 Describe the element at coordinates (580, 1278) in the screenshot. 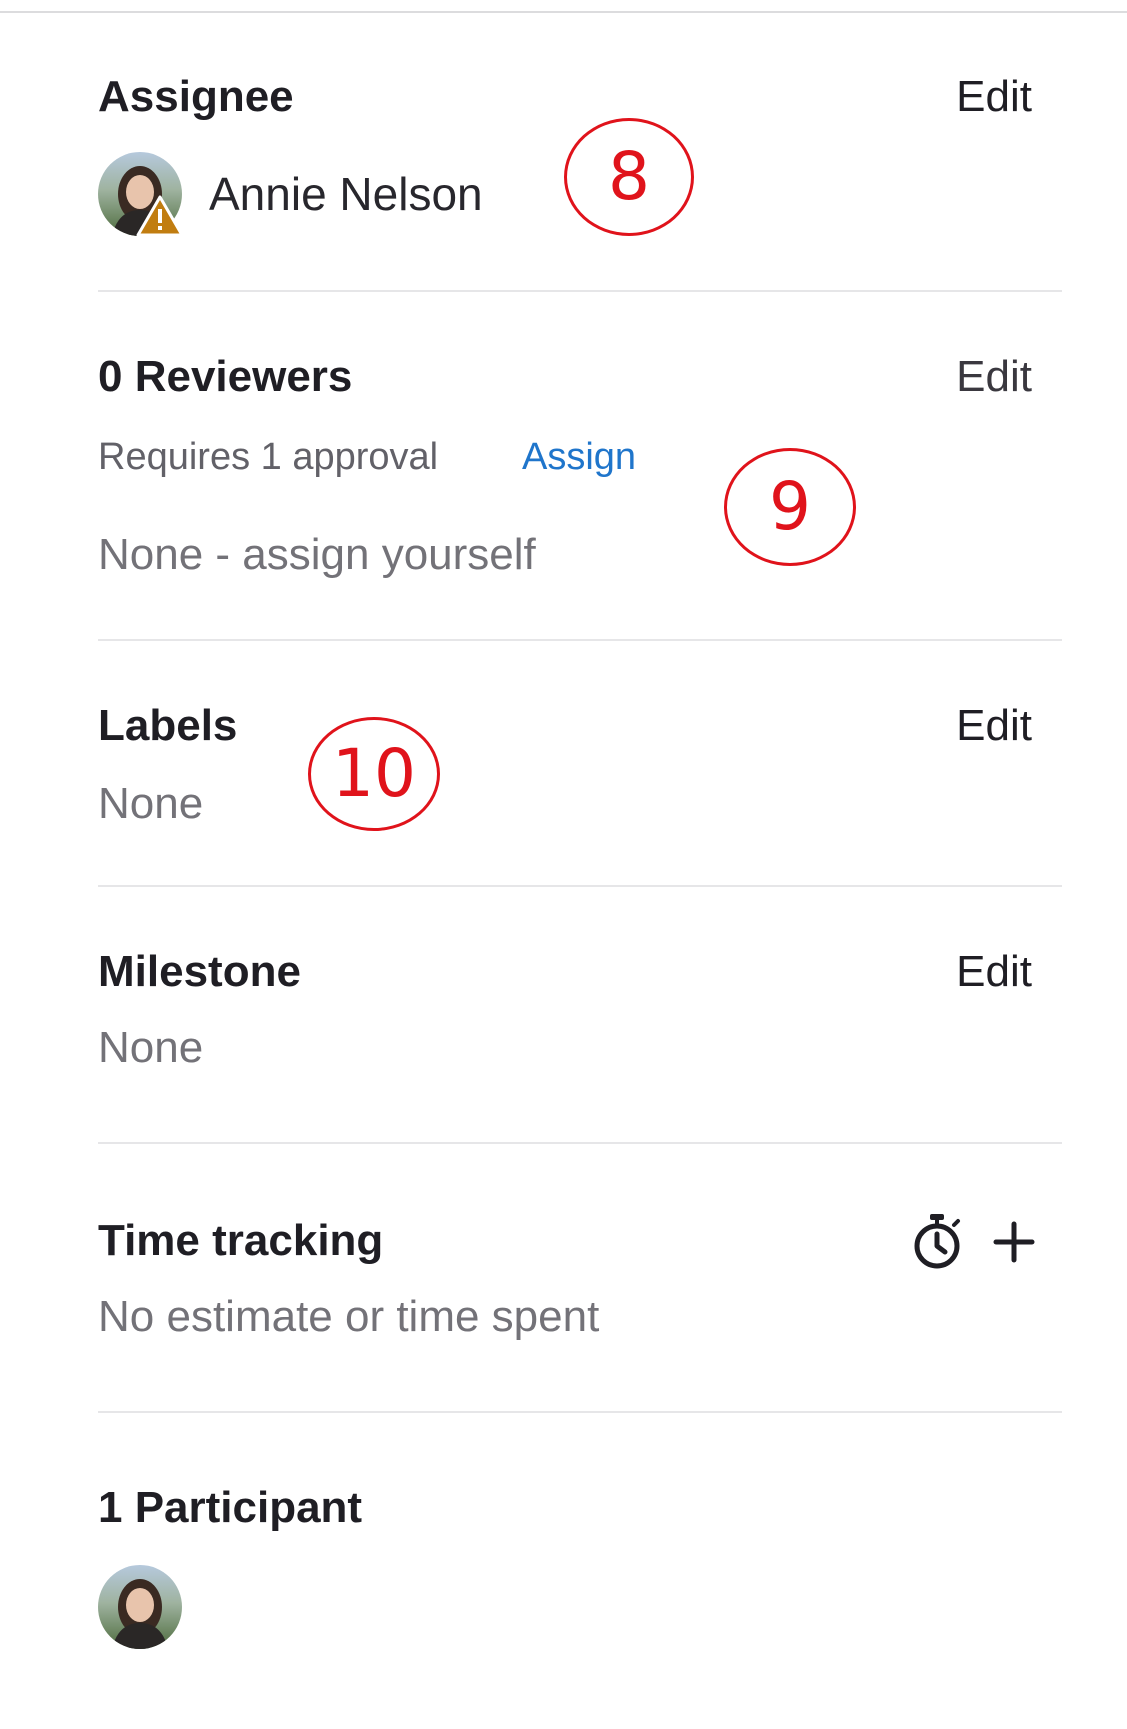

I see `time-tracking-section: Time tracking No estimate or time spent` at that location.